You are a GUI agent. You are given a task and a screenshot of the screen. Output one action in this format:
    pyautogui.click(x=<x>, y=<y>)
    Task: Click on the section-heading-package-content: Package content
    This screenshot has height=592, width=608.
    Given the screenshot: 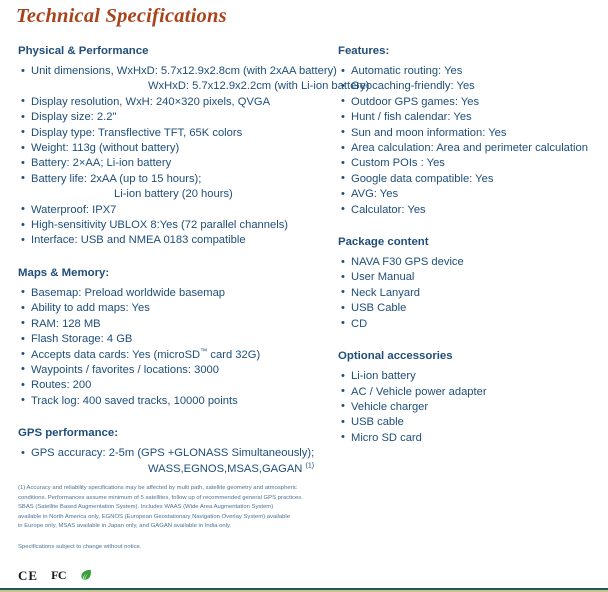 What is the action you would take?
    pyautogui.click(x=383, y=242)
    